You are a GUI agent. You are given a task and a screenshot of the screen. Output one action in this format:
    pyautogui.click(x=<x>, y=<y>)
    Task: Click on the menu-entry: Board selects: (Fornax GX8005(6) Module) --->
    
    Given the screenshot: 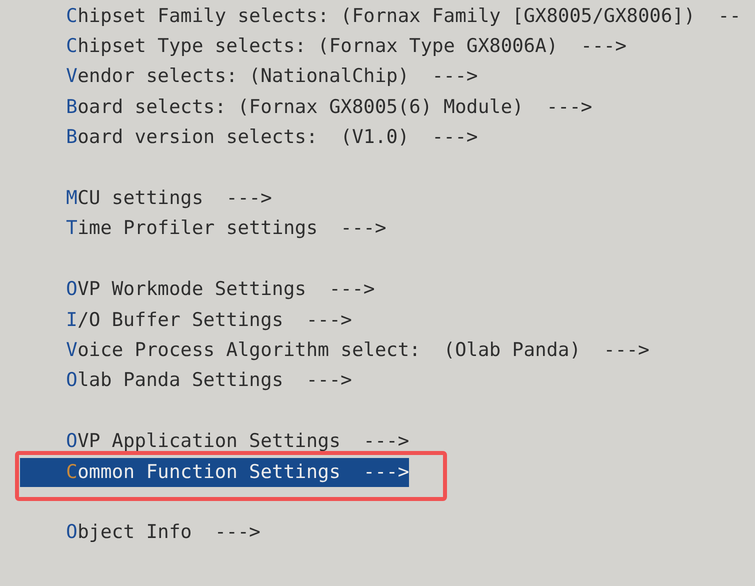 What is the action you would take?
    pyautogui.click(x=306, y=107)
    